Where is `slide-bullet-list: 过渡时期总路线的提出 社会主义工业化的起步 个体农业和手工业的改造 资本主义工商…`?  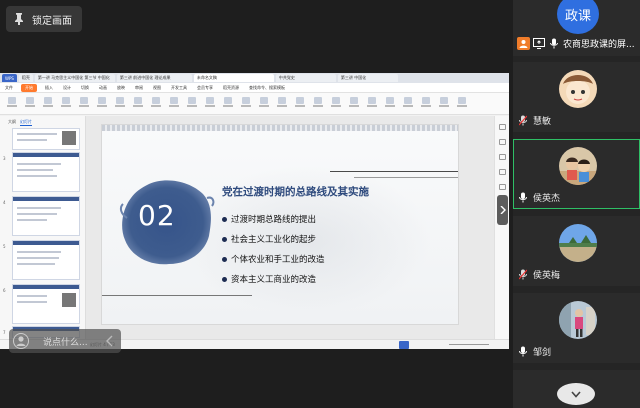 slide-bullet-list: 过渡时期总路线的提出 社会主义工业化的起步 个体农业和手工业的改造 资本主义工商… is located at coordinates (273, 249).